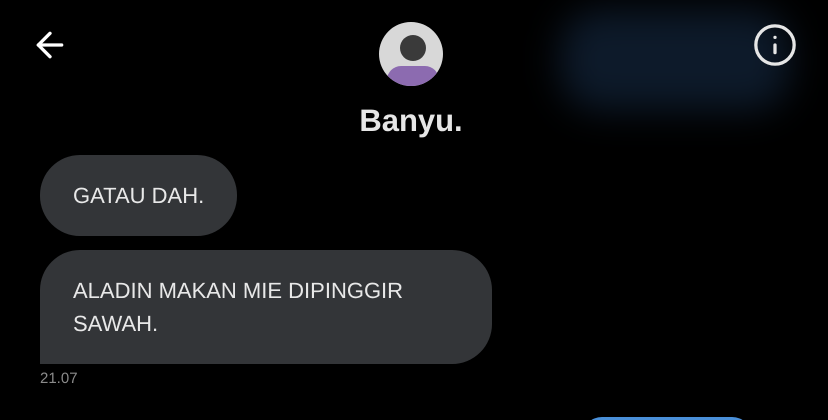 The image size is (828, 420). I want to click on info-icon, so click(775, 45).